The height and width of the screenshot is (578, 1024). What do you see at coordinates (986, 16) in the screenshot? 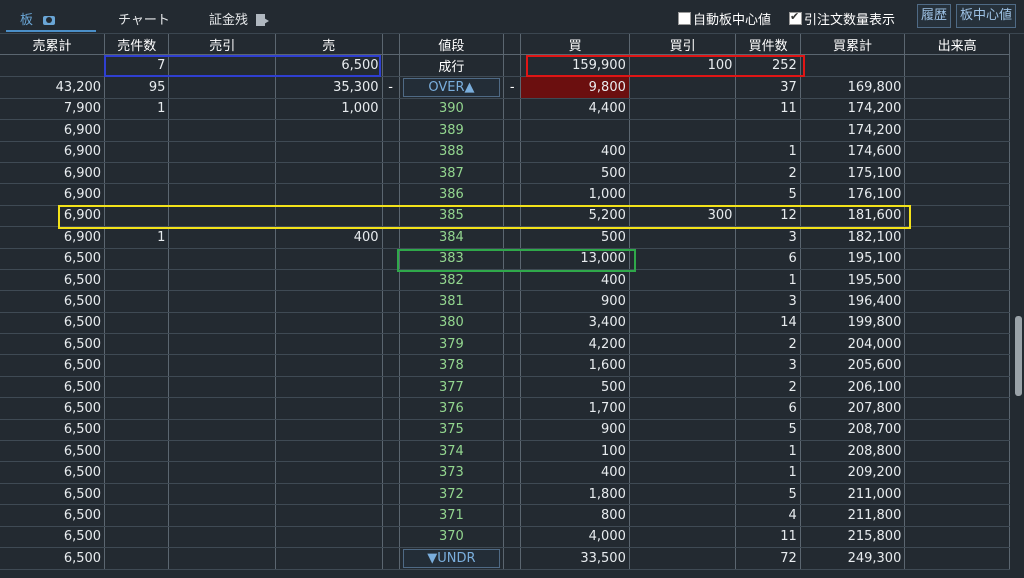
I see `board-center-button: 板中心値` at bounding box center [986, 16].